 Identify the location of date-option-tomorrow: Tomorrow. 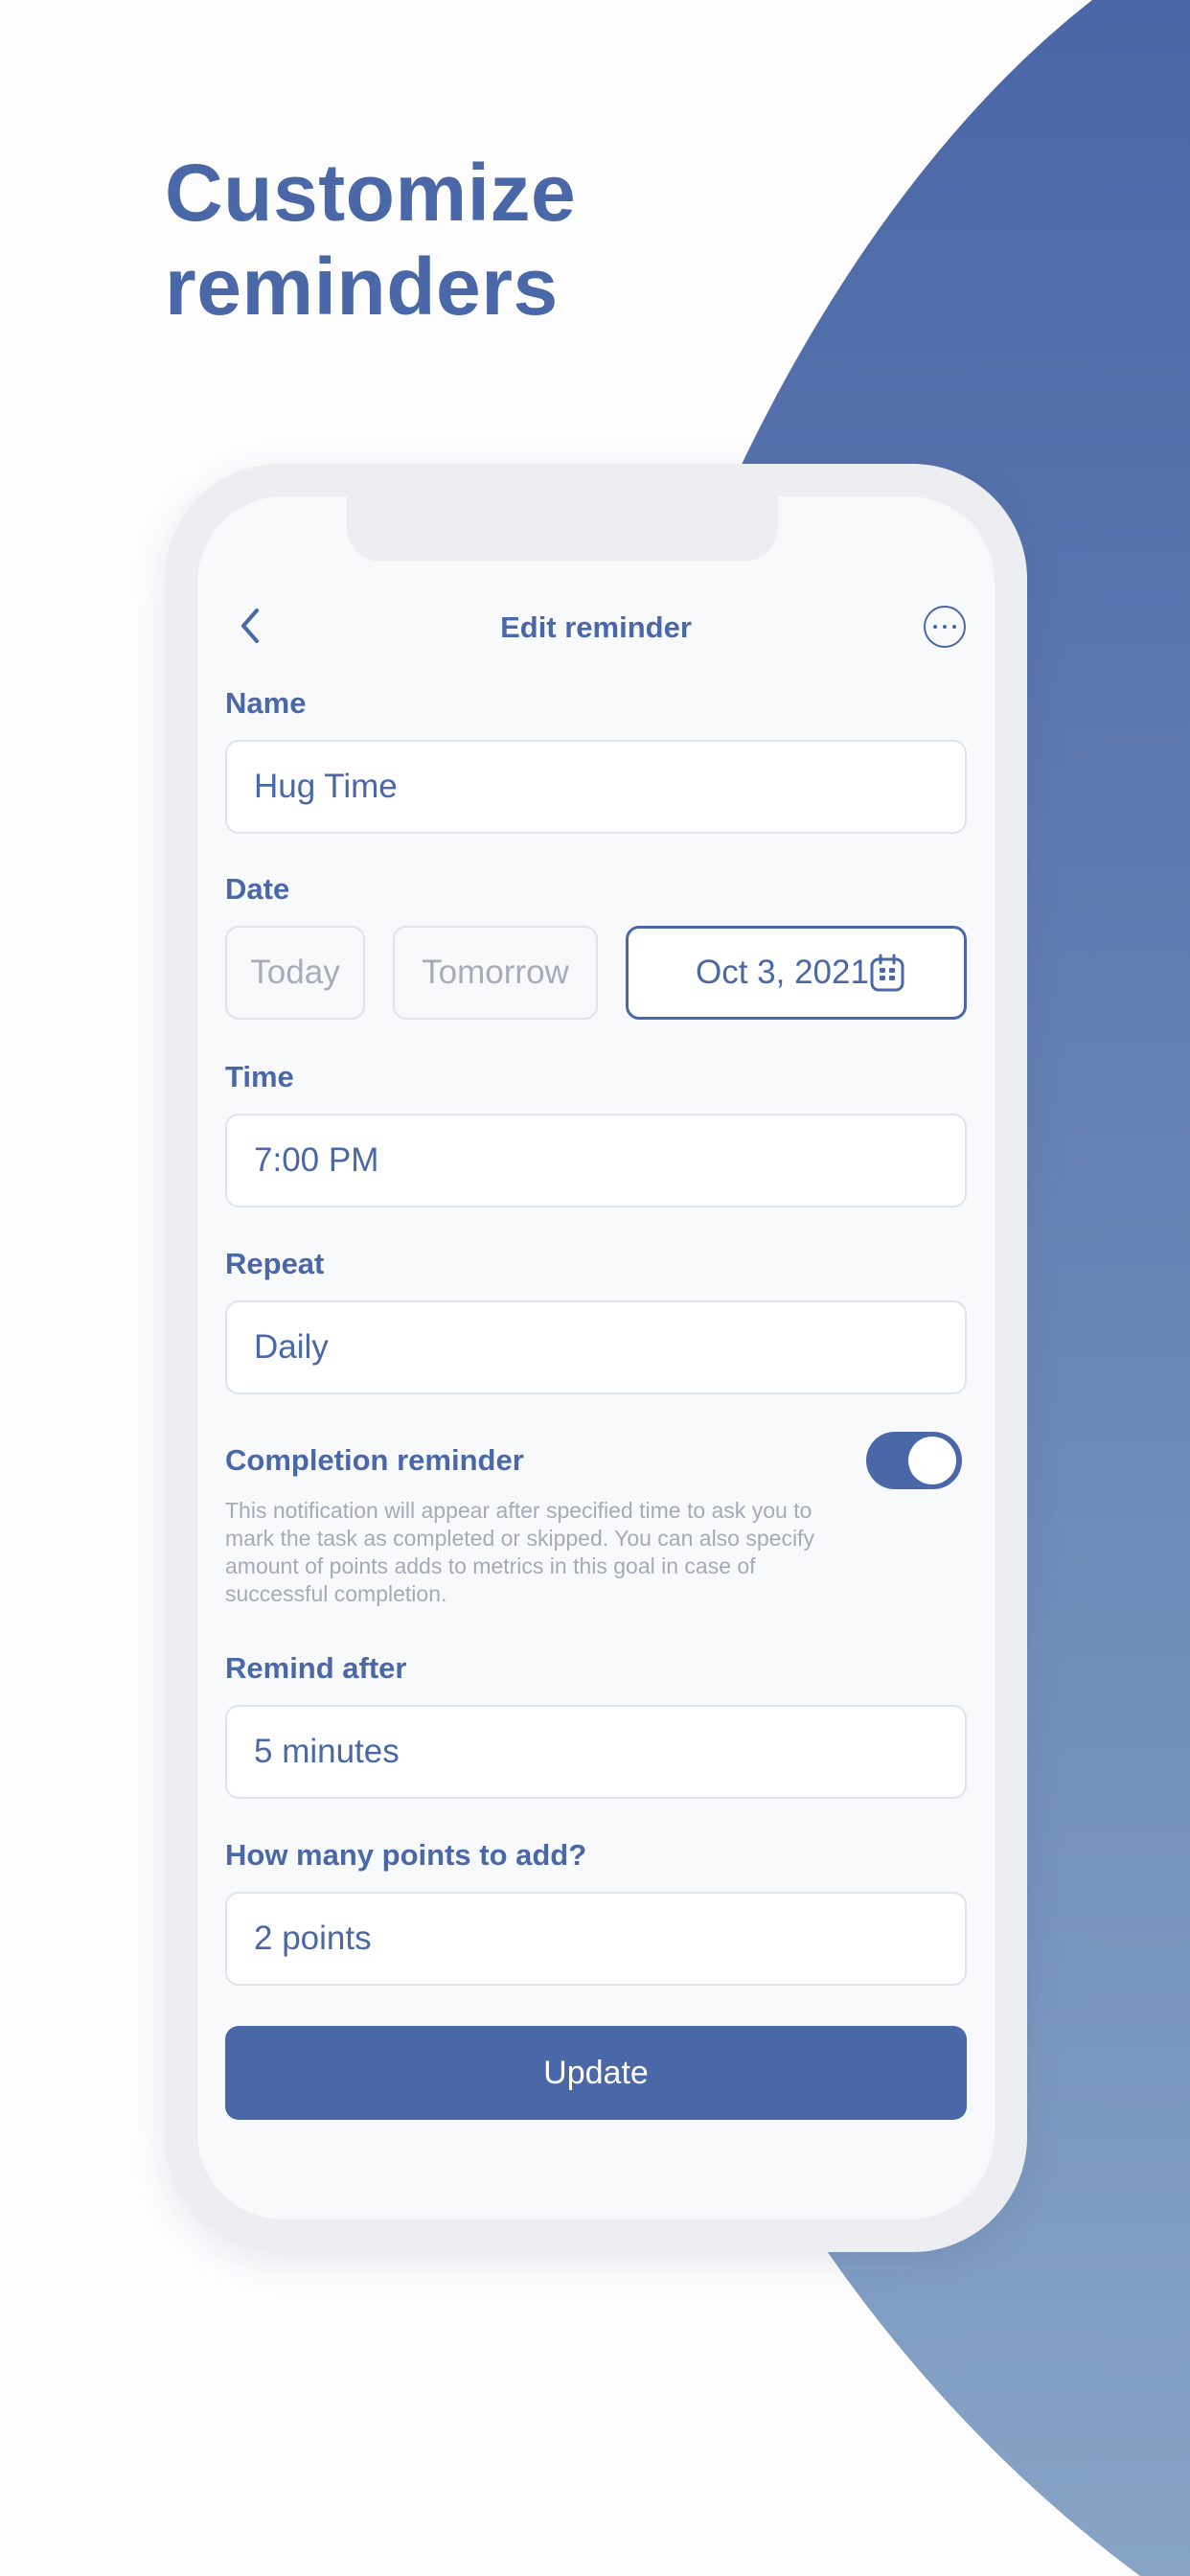
(496, 973).